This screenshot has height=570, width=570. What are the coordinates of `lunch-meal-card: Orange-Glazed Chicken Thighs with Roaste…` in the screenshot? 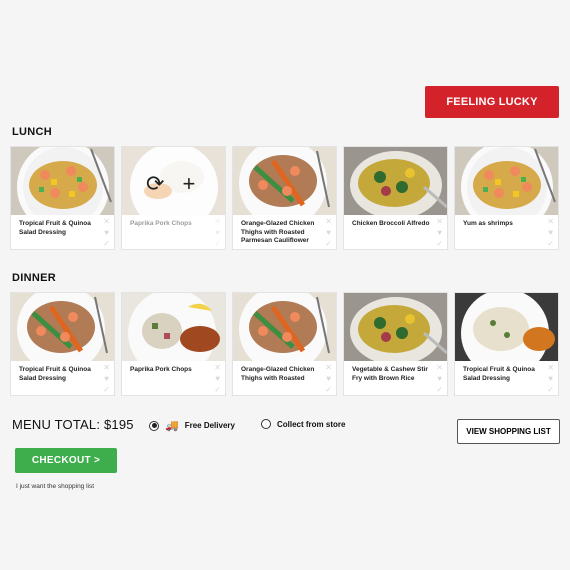 It's located at (284, 198).